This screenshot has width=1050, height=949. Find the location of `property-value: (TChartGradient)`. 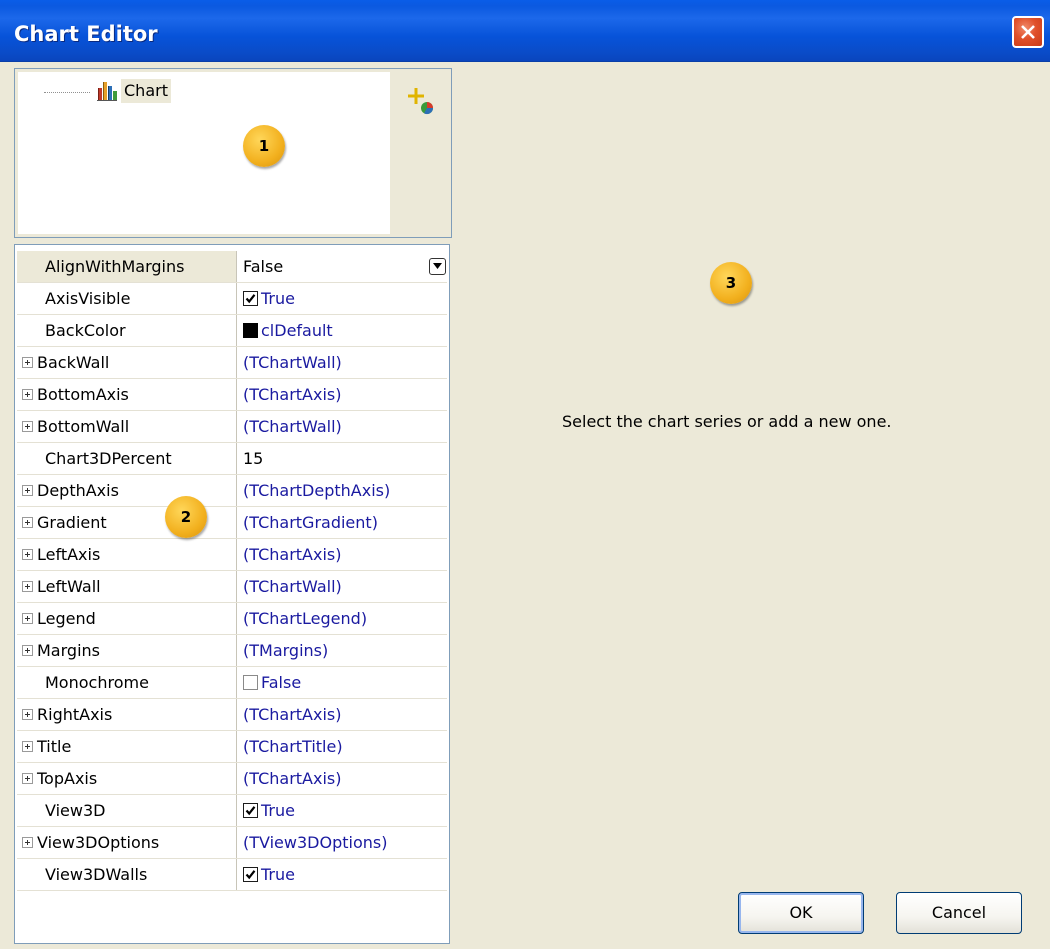

property-value: (TChartGradient) is located at coordinates (310, 522).